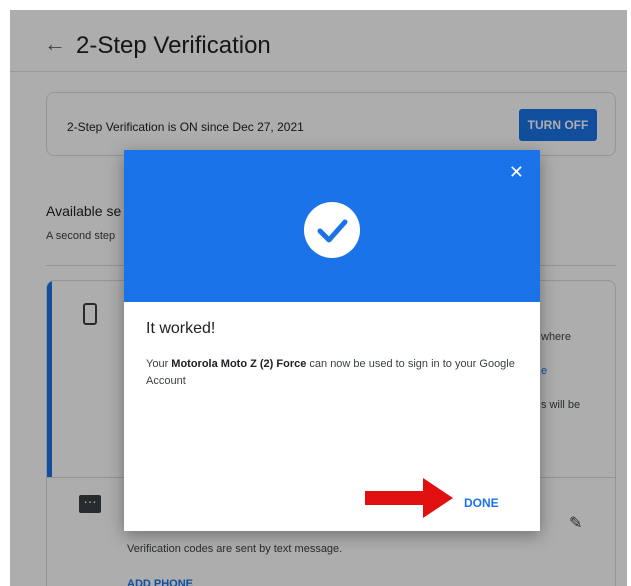  Describe the element at coordinates (409, 498) in the screenshot. I see `annotation-arrow-icon` at that location.